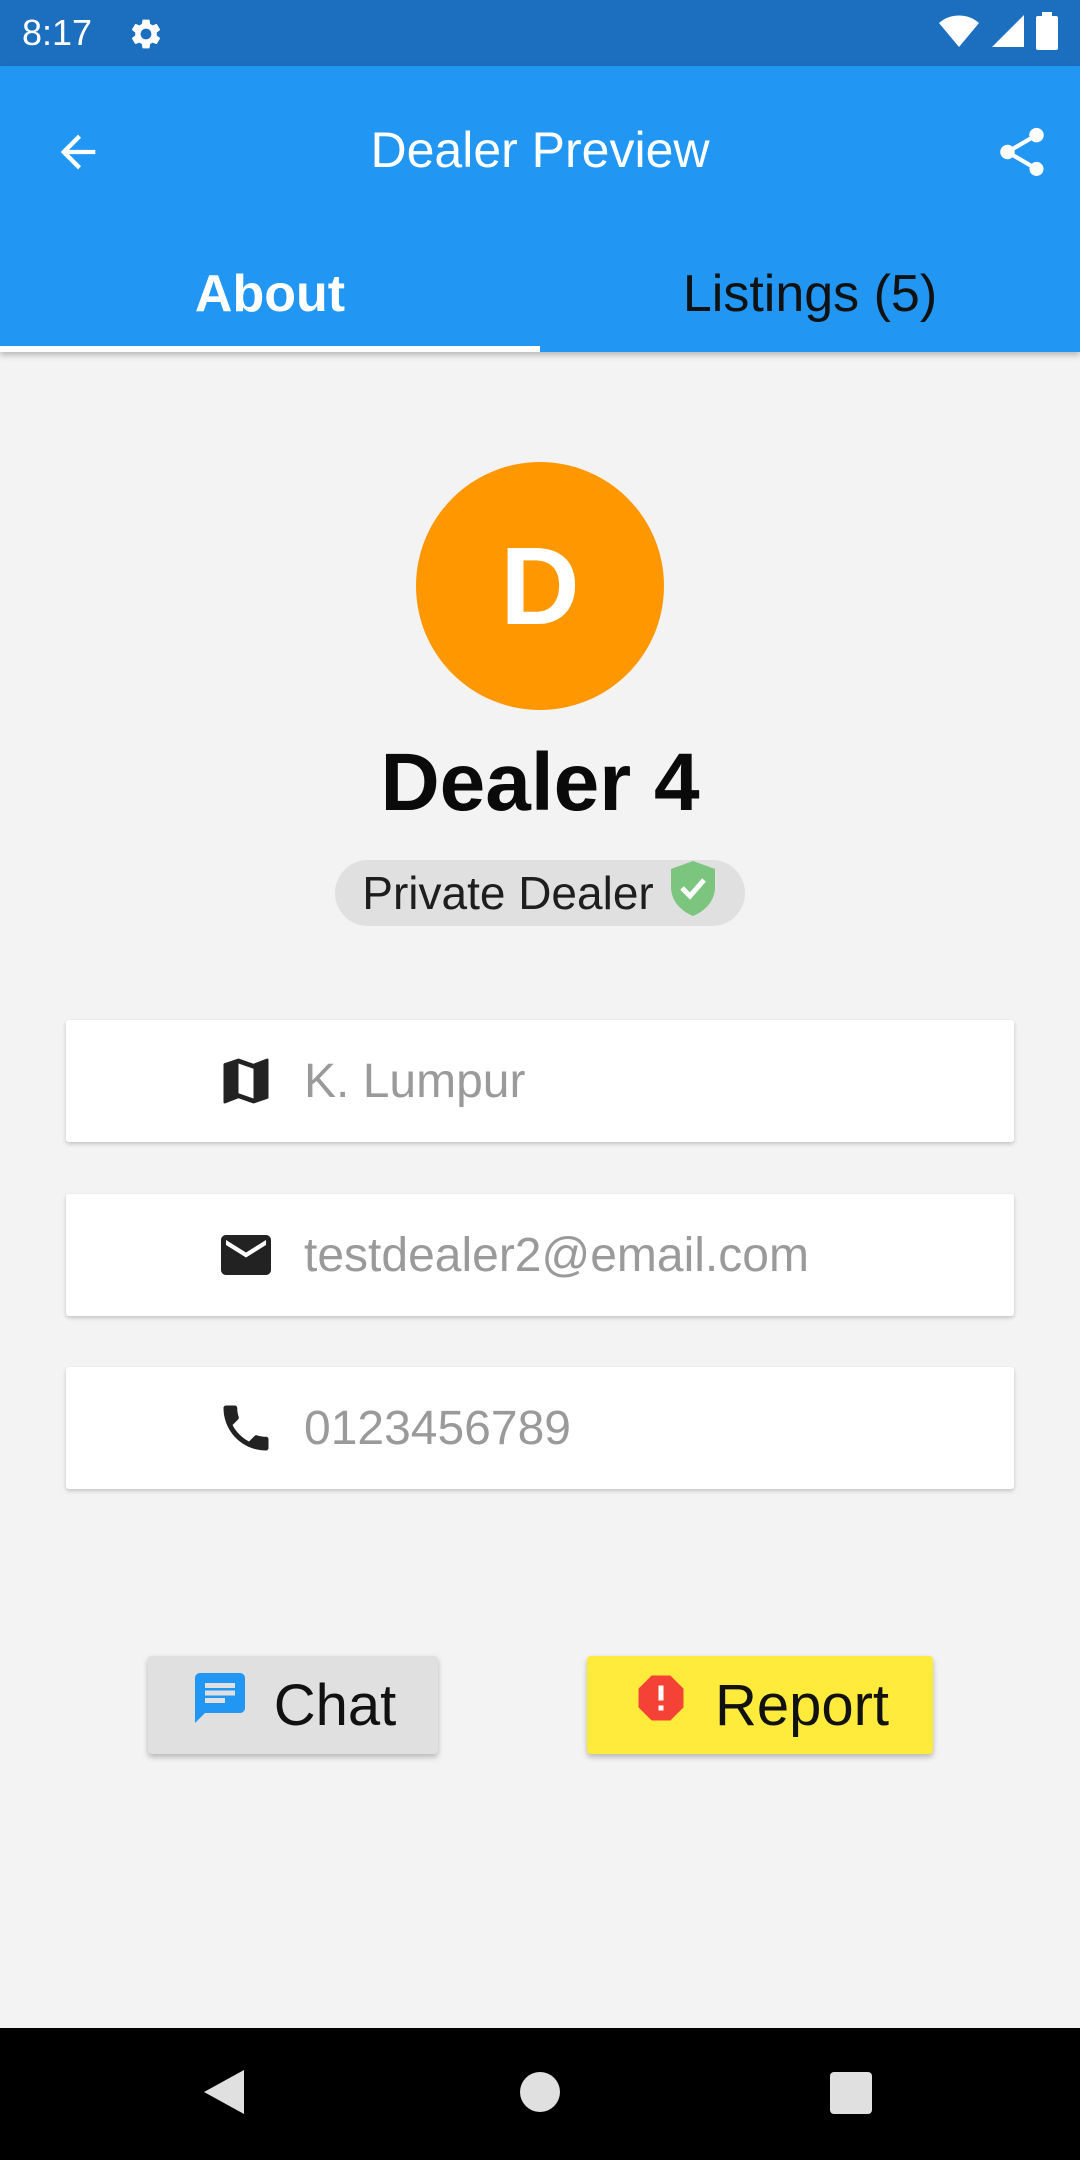  I want to click on phone-card: 0123456789, so click(540, 1428).